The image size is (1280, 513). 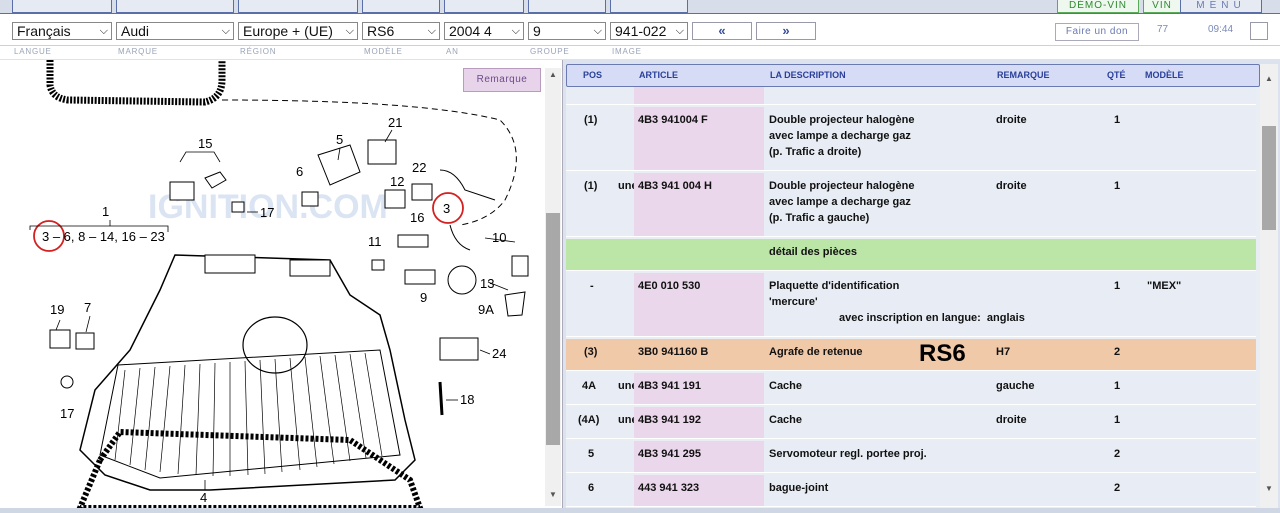 I want to click on remarque-button: Remarque, so click(x=502, y=80).